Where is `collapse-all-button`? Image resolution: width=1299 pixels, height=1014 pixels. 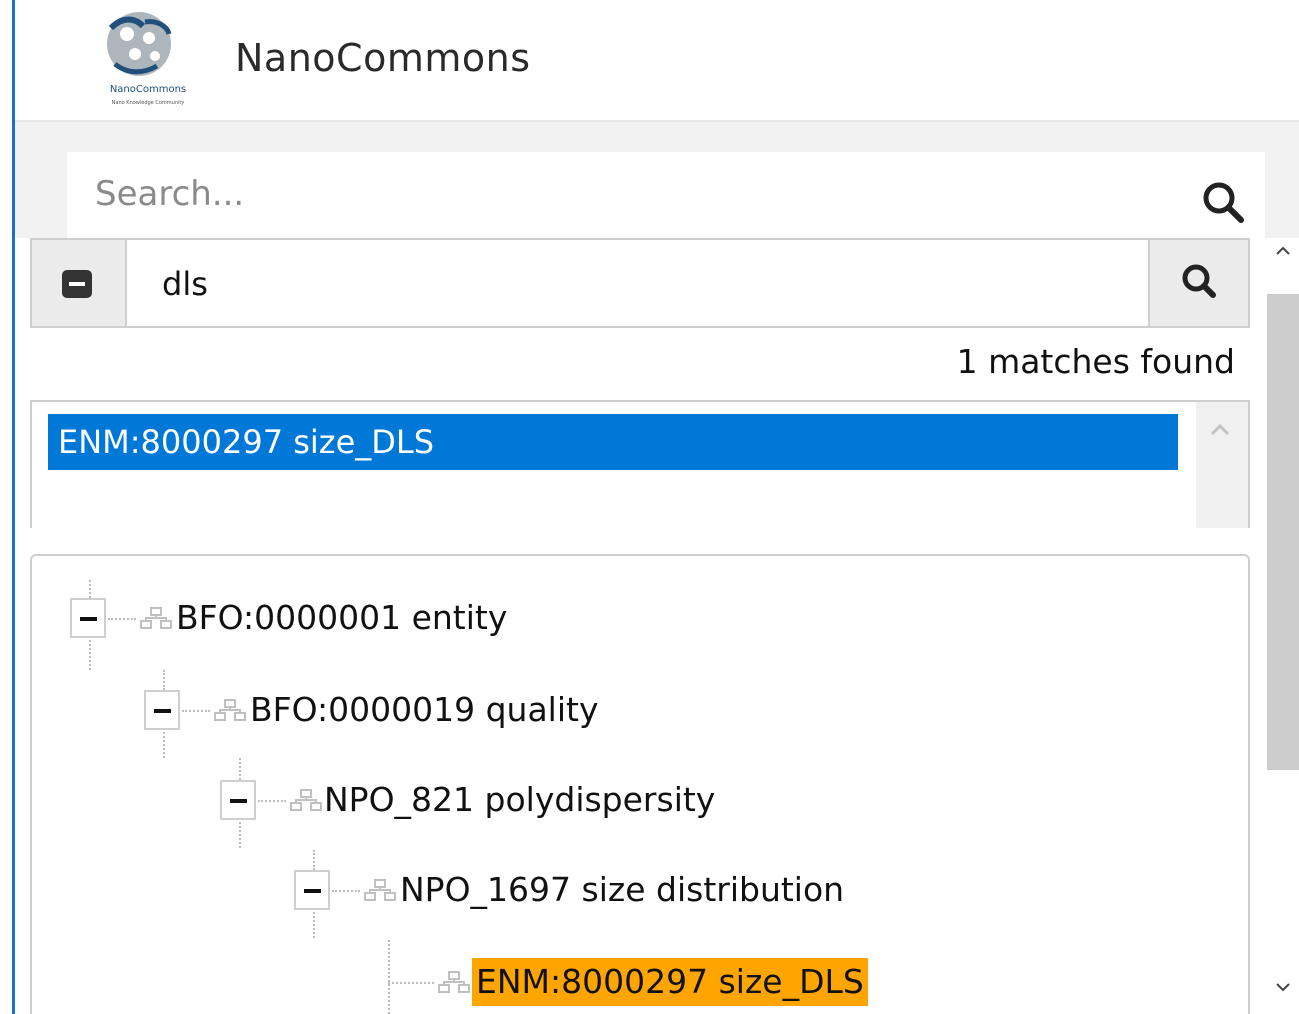 collapse-all-button is located at coordinates (79, 283).